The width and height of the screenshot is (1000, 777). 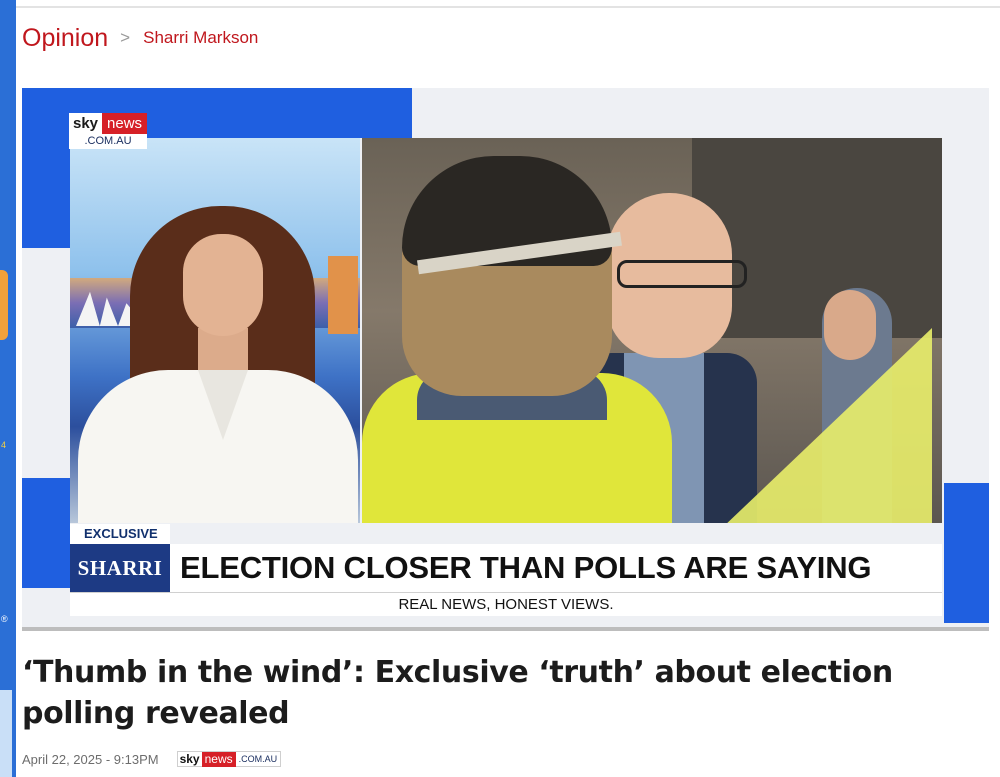 What do you see at coordinates (506, 604) in the screenshot?
I see `lower-third-strapline: REAL NEWS, HONEST VIEWS.` at bounding box center [506, 604].